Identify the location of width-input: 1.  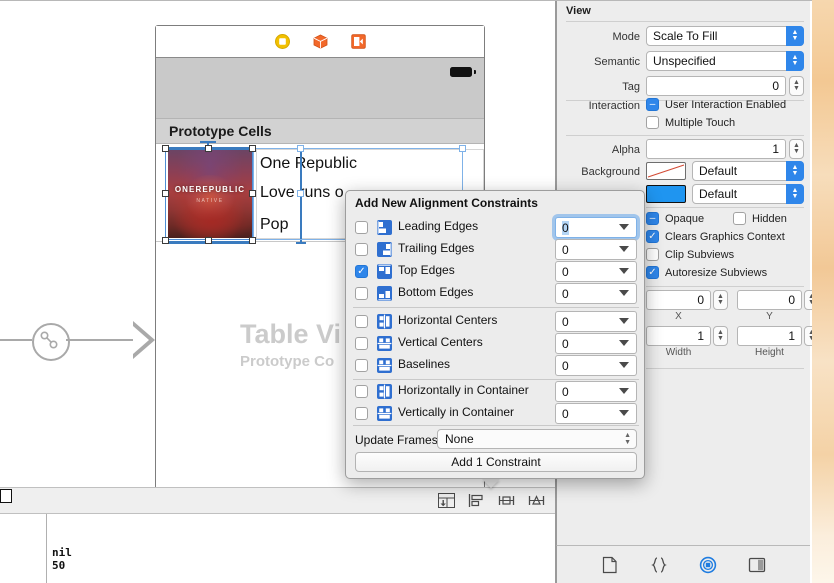
(678, 336).